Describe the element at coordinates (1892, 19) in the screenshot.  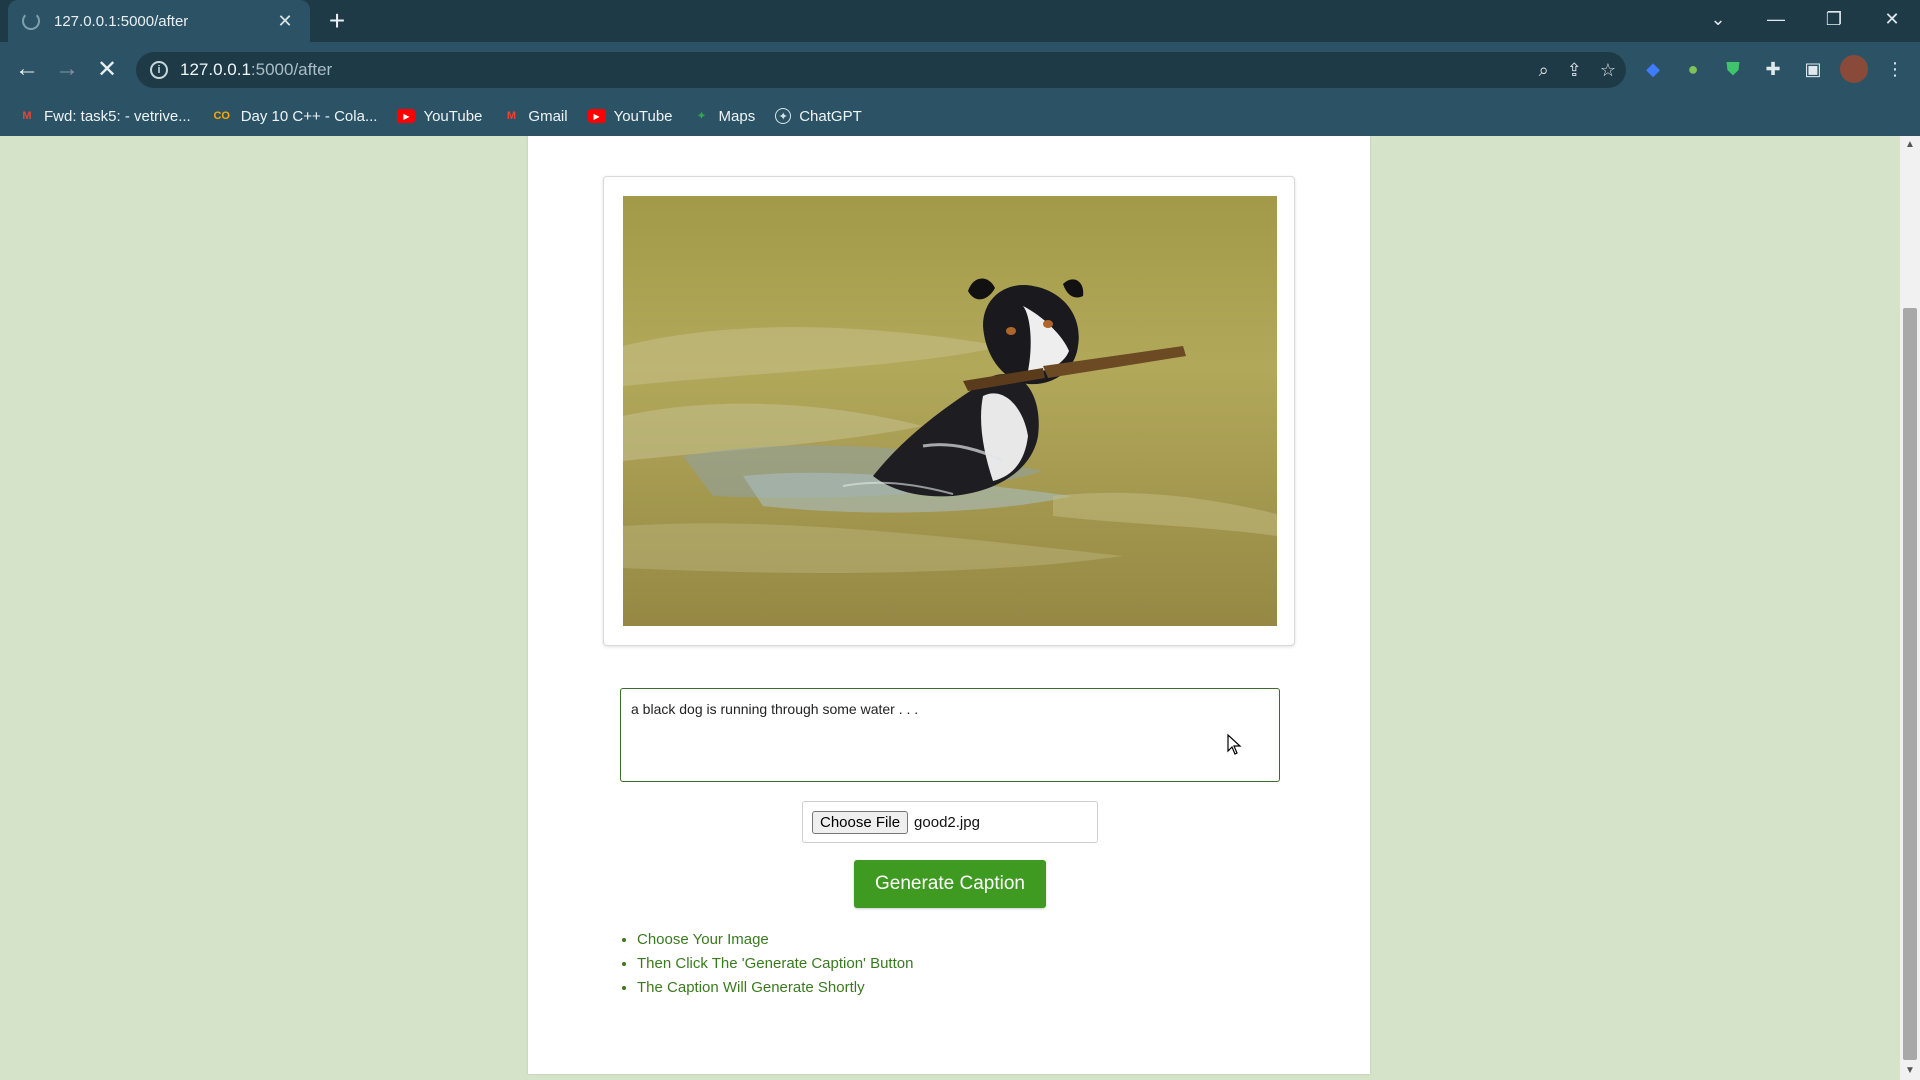
I see `close-window-button: ✕` at that location.